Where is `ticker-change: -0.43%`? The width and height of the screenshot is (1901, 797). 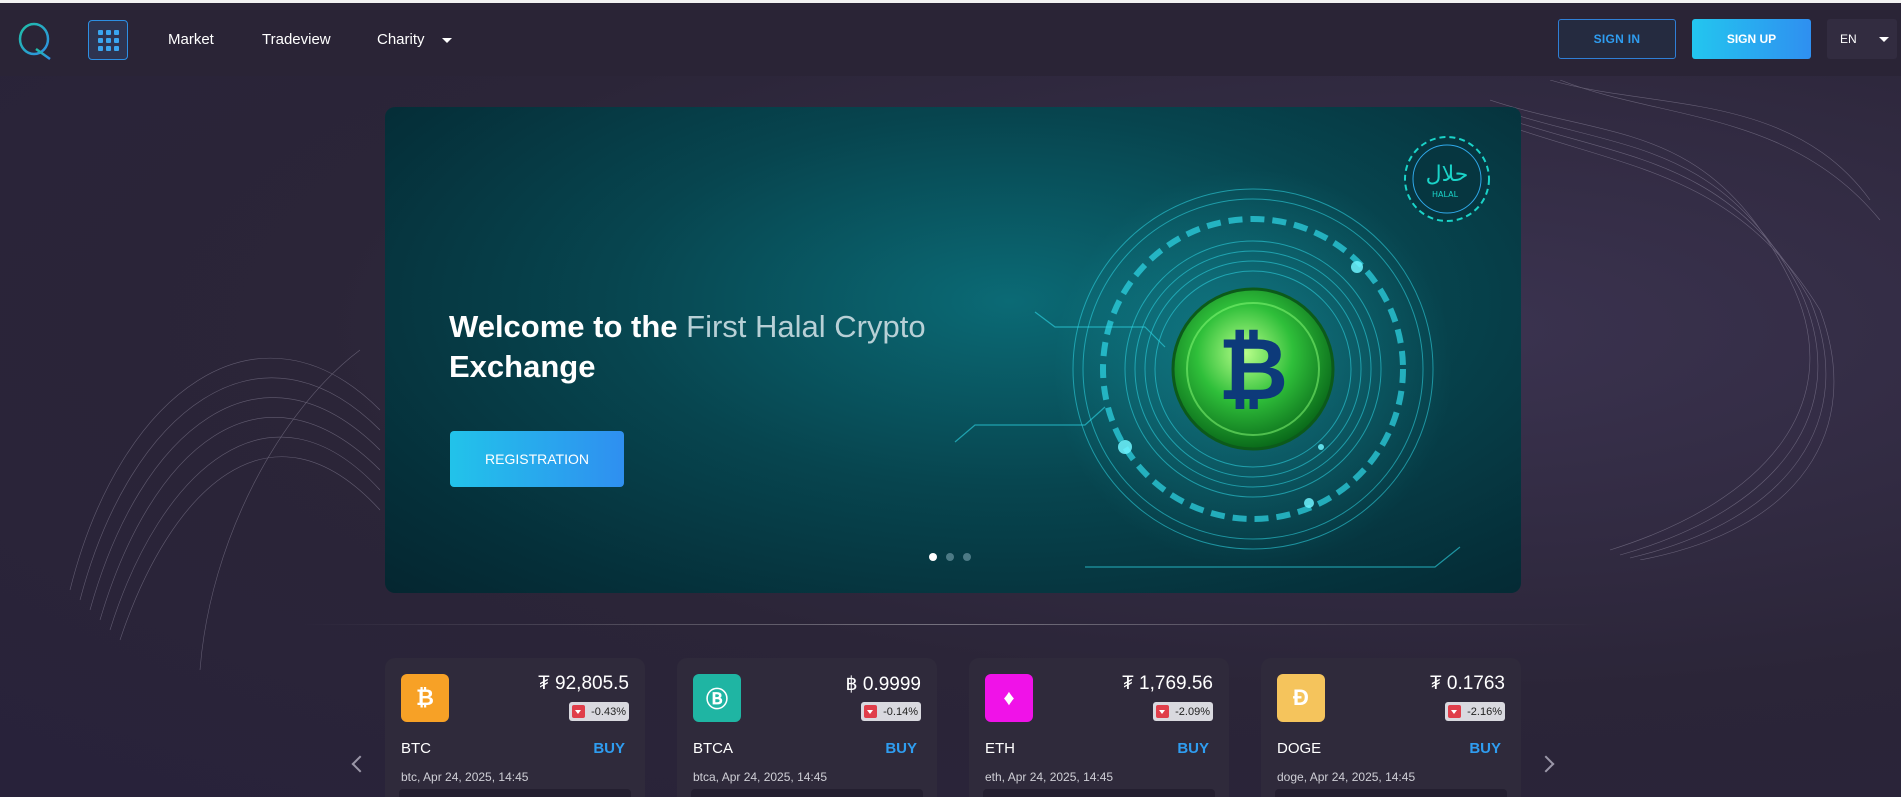 ticker-change: -0.43% is located at coordinates (599, 711).